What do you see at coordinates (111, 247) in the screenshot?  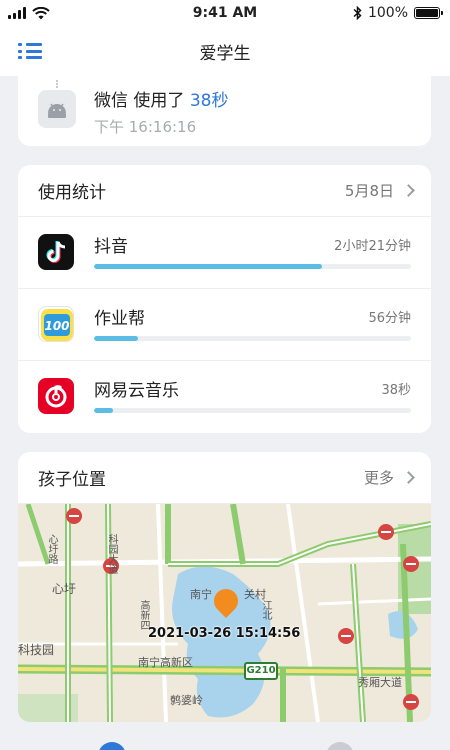 I see `app-name: 抖音` at bounding box center [111, 247].